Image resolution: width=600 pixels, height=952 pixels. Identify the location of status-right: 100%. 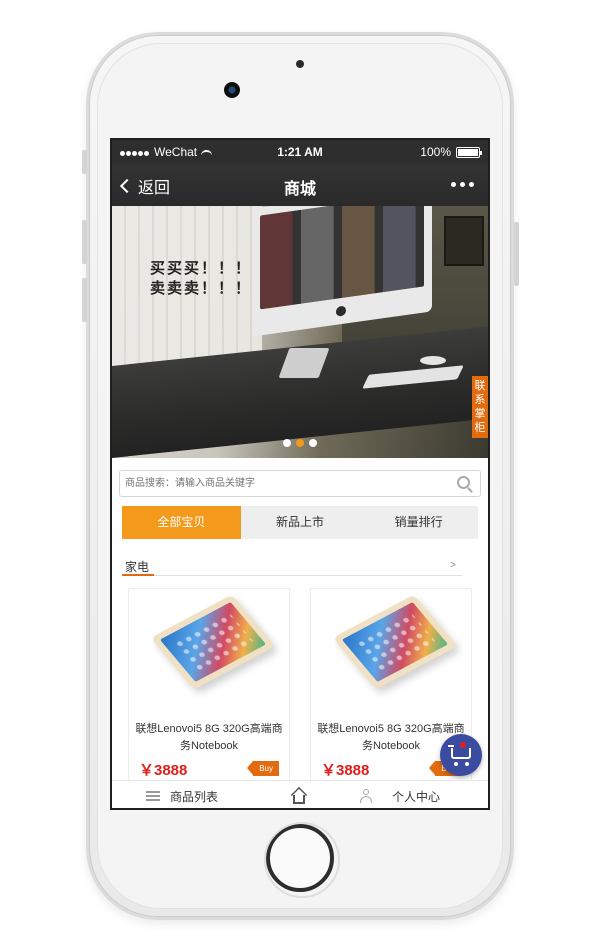
(451, 152).